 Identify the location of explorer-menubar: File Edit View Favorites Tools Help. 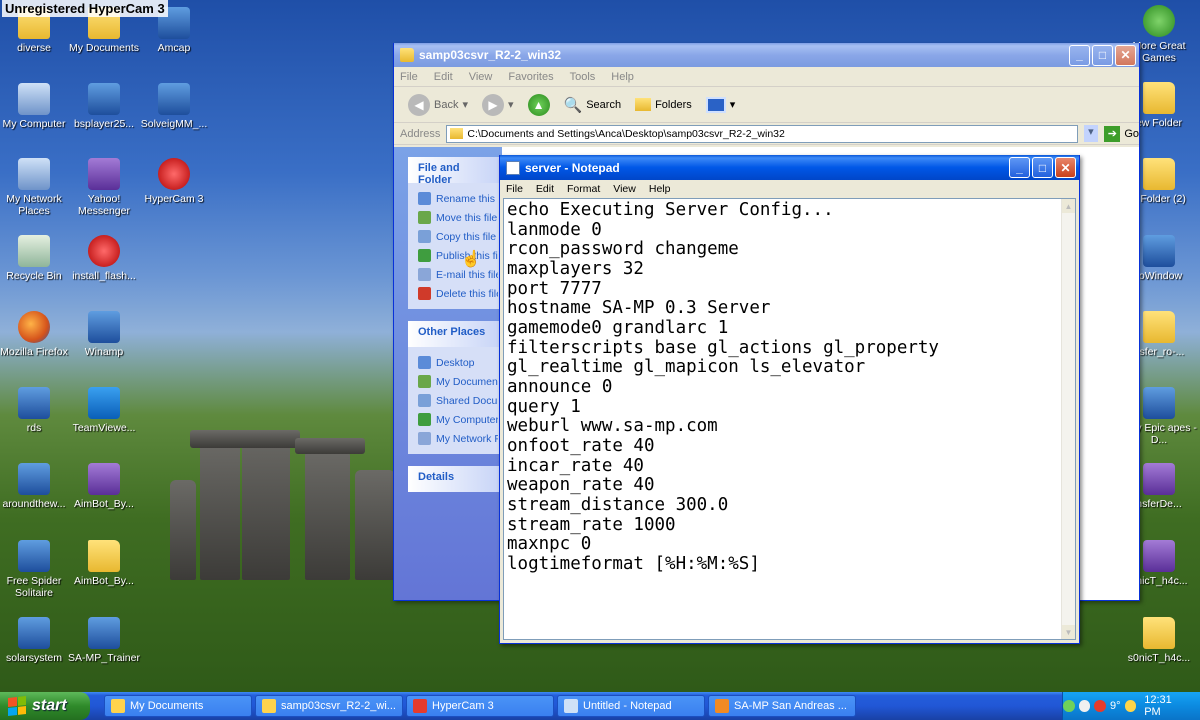
(766, 77).